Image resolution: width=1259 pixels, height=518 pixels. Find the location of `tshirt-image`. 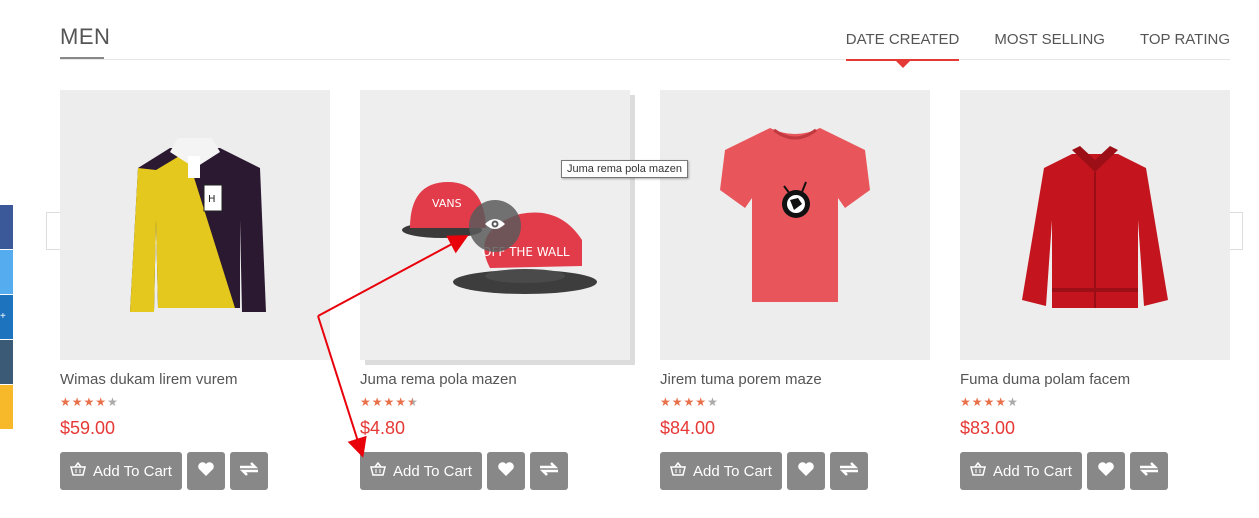

tshirt-image is located at coordinates (795, 215).